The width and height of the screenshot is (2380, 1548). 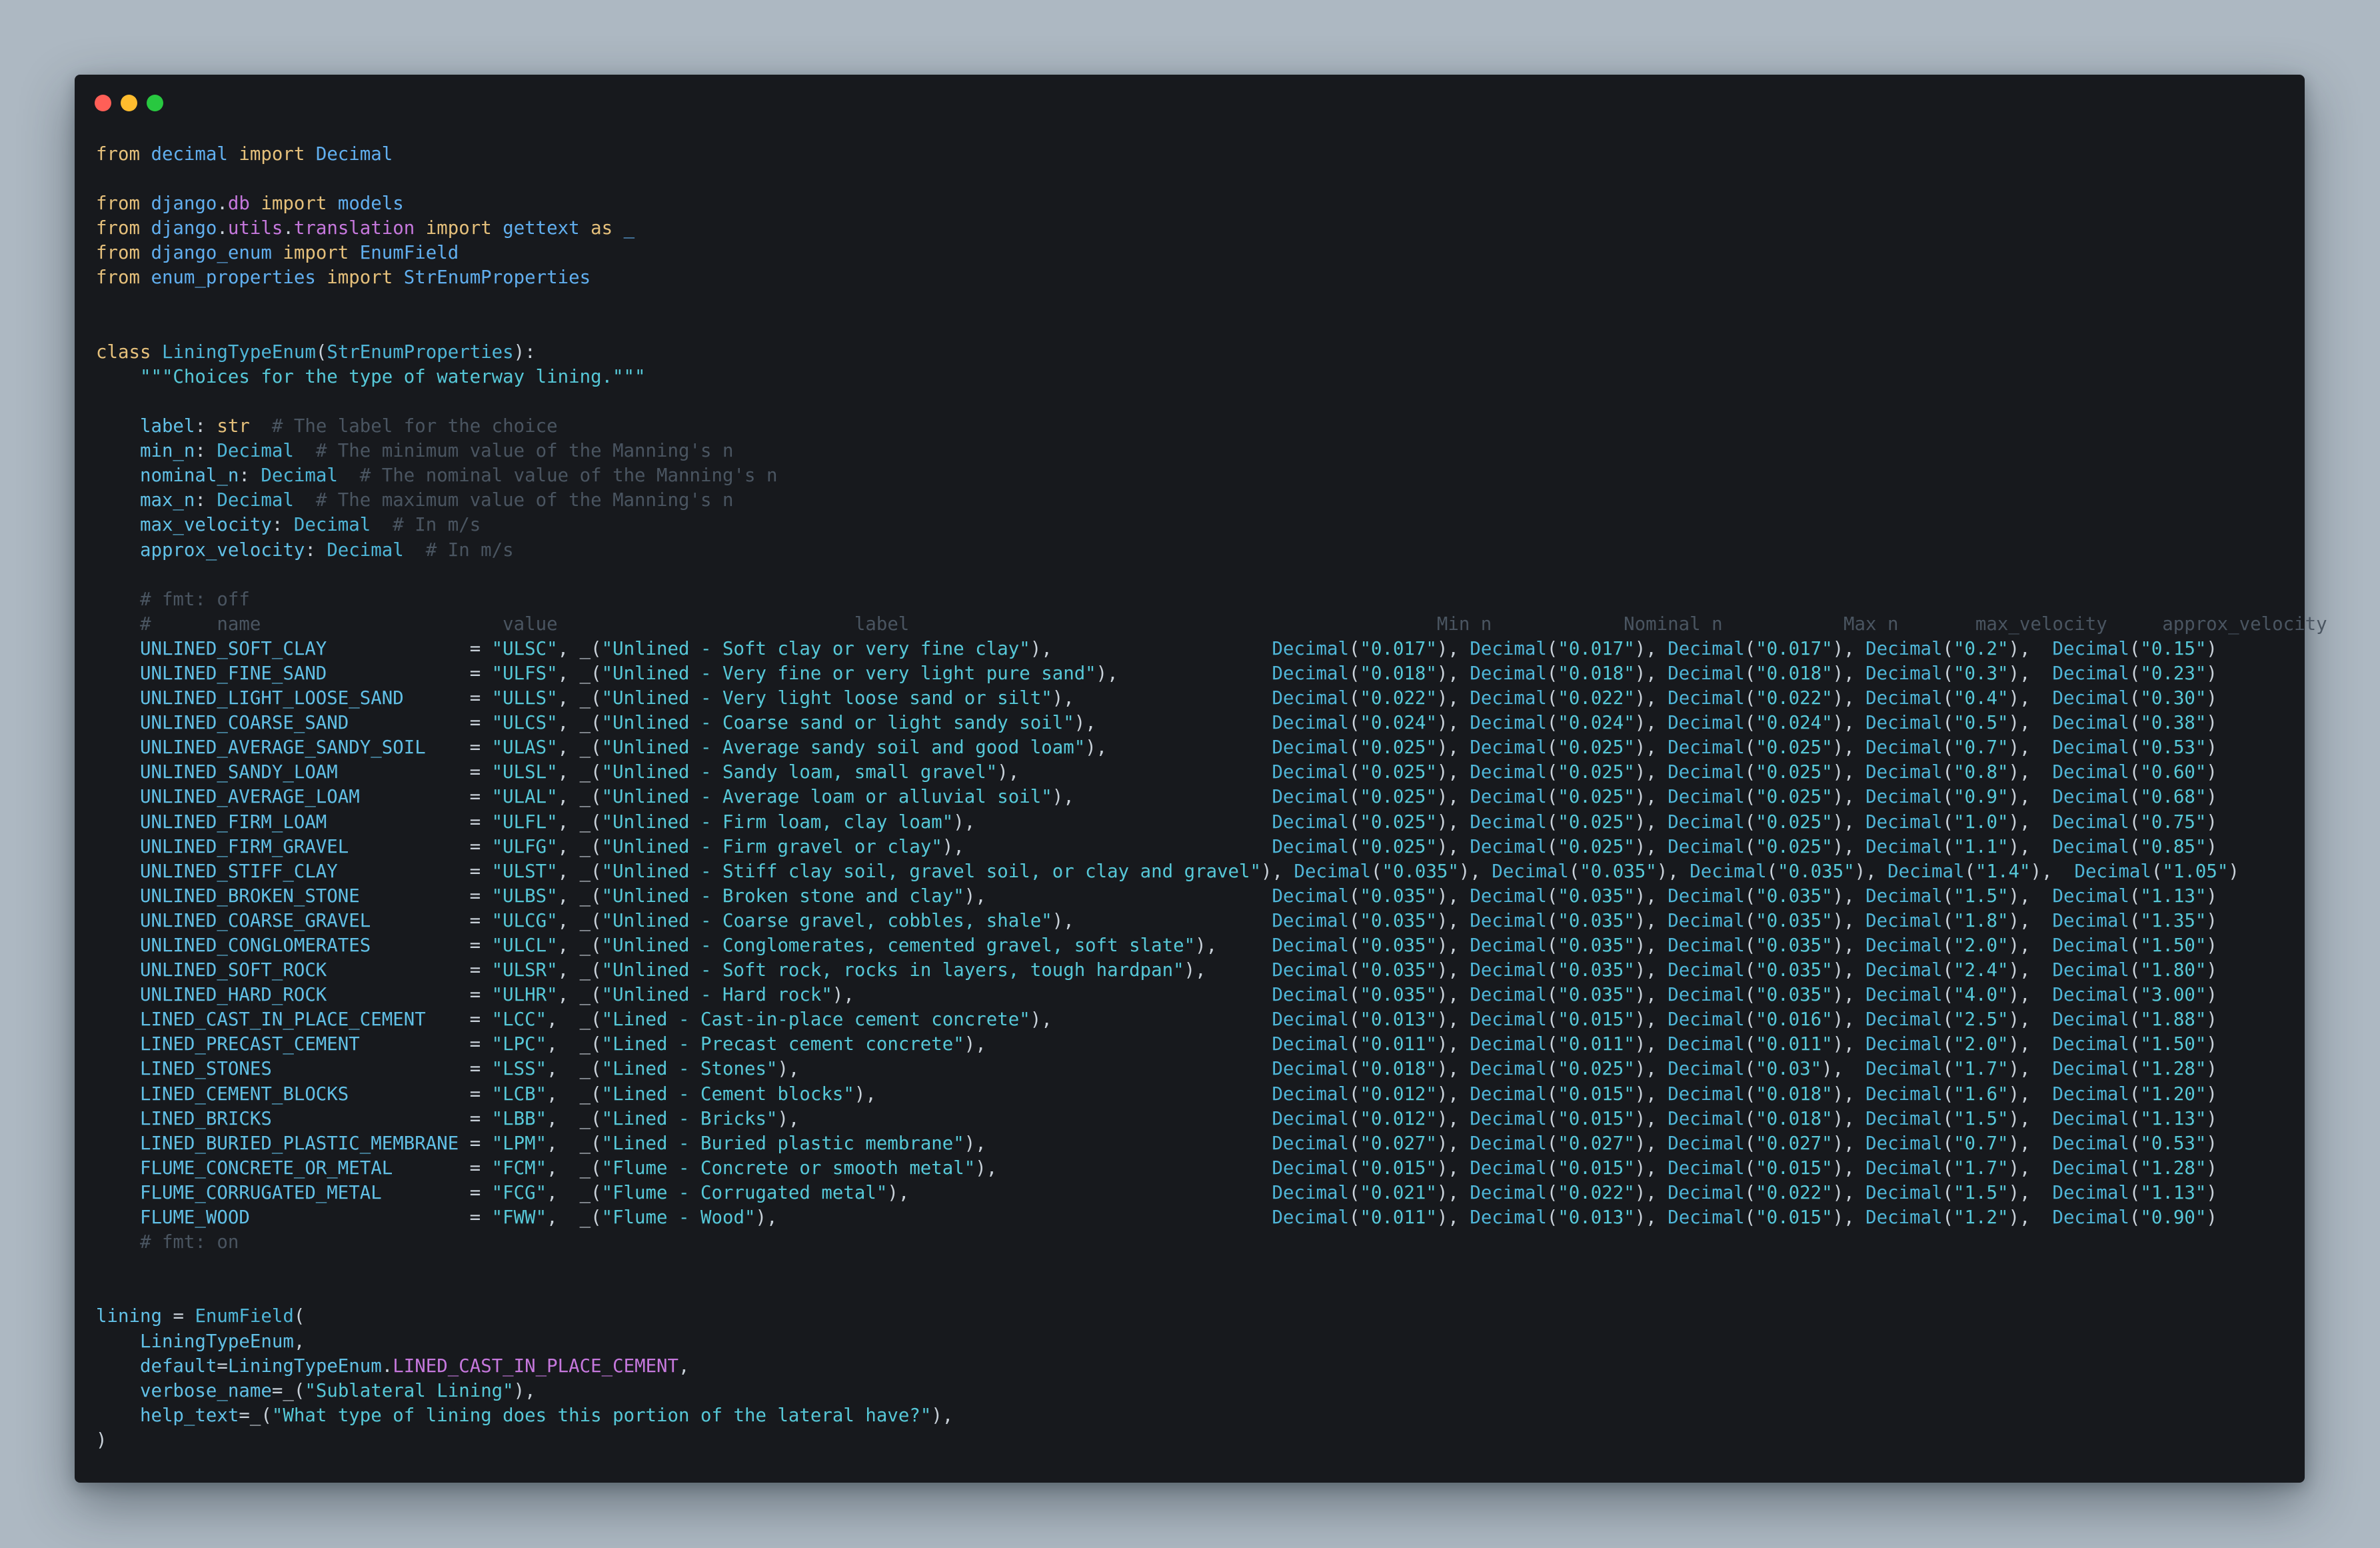 I want to click on code-token: "LPM", so click(x=519, y=1143).